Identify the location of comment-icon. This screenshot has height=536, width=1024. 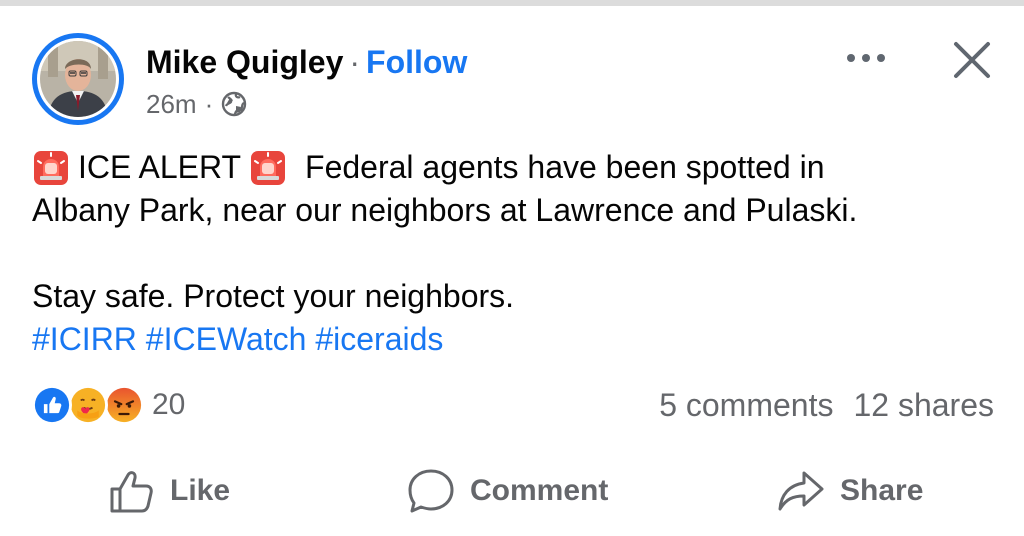
(431, 491).